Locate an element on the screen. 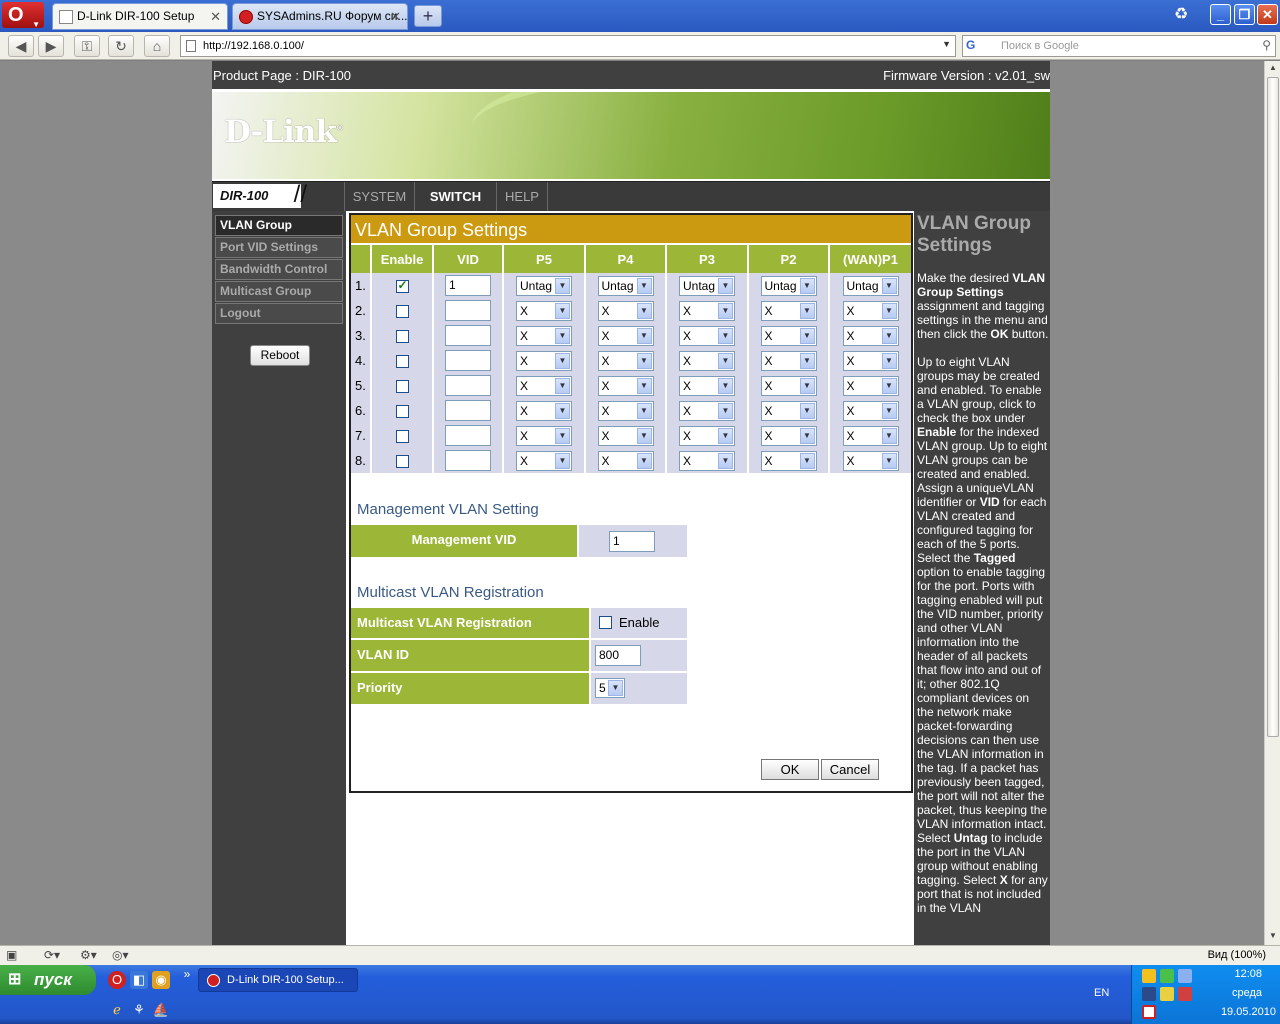  menu-bandwidth-control: Bandwidth Control is located at coordinates (279, 269).